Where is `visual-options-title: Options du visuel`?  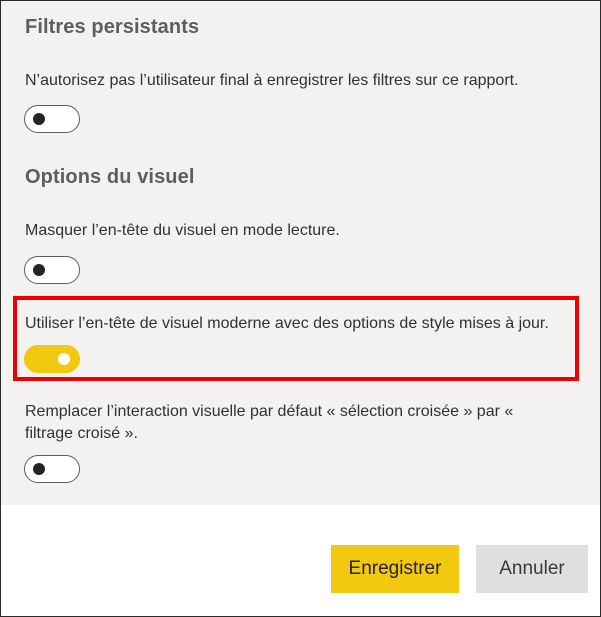
visual-options-title: Options du visuel is located at coordinates (110, 177).